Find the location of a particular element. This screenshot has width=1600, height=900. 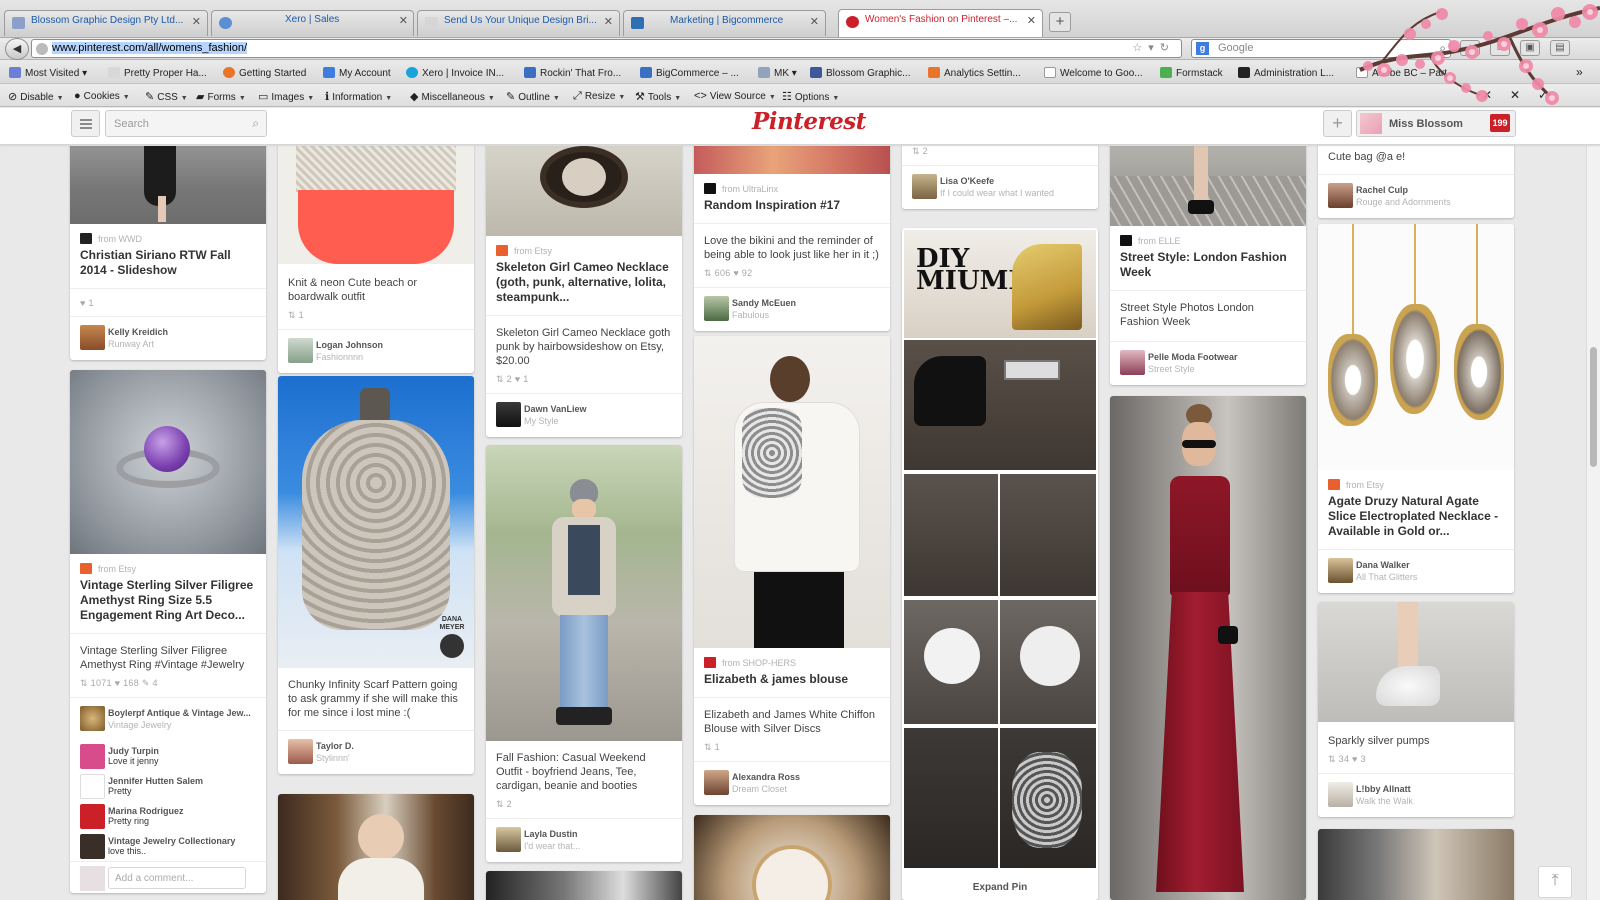

devtool-images: ▭ Images ▼ is located at coordinates (286, 96).